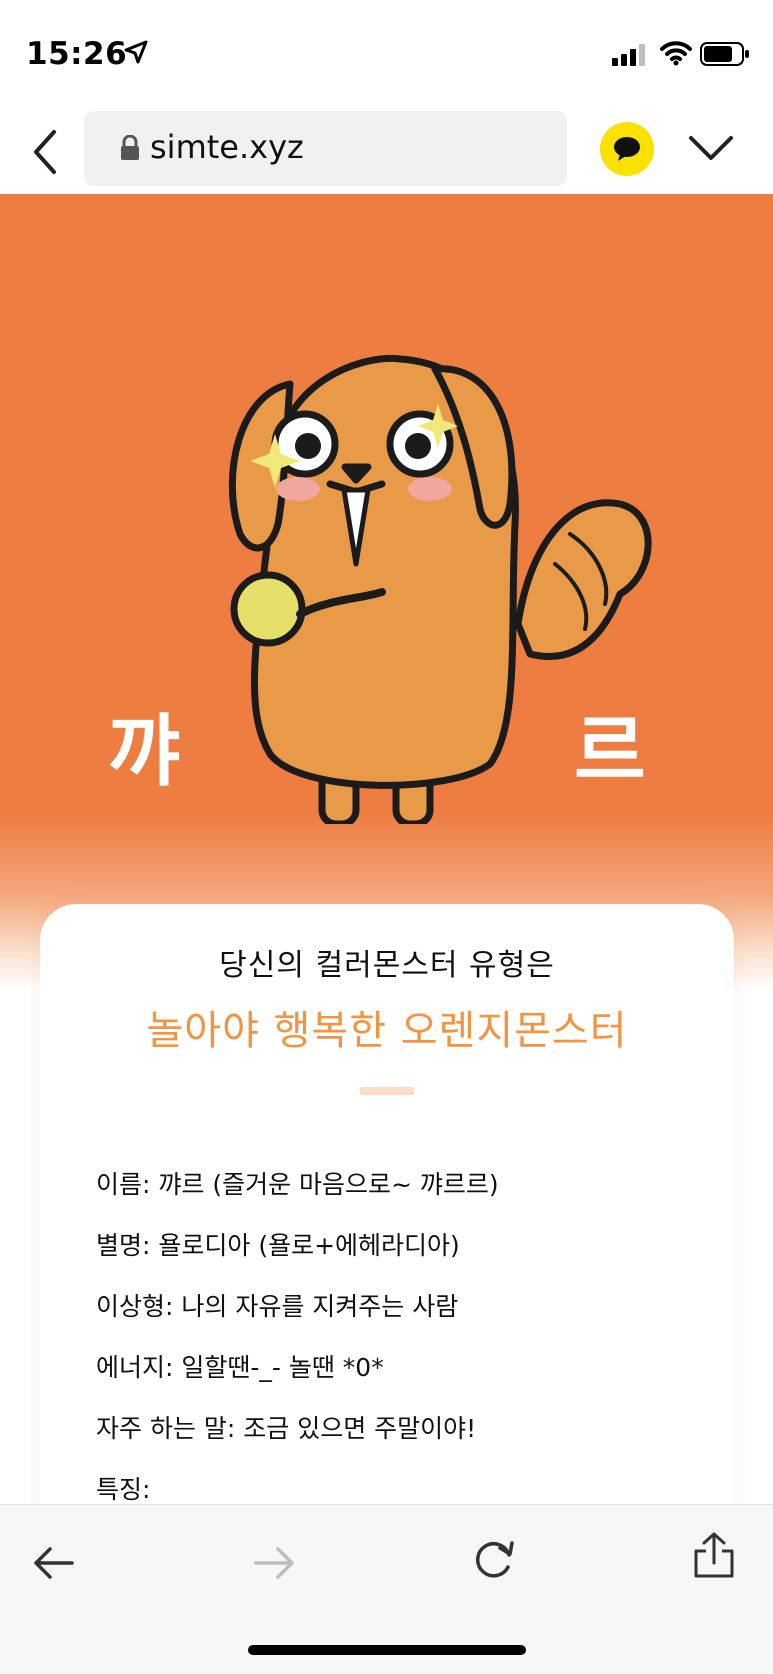 Image resolution: width=773 pixels, height=1674 pixels. What do you see at coordinates (387, 1031) in the screenshot?
I see `result-title: 놀아야 행복한 오렌지몬스터` at bounding box center [387, 1031].